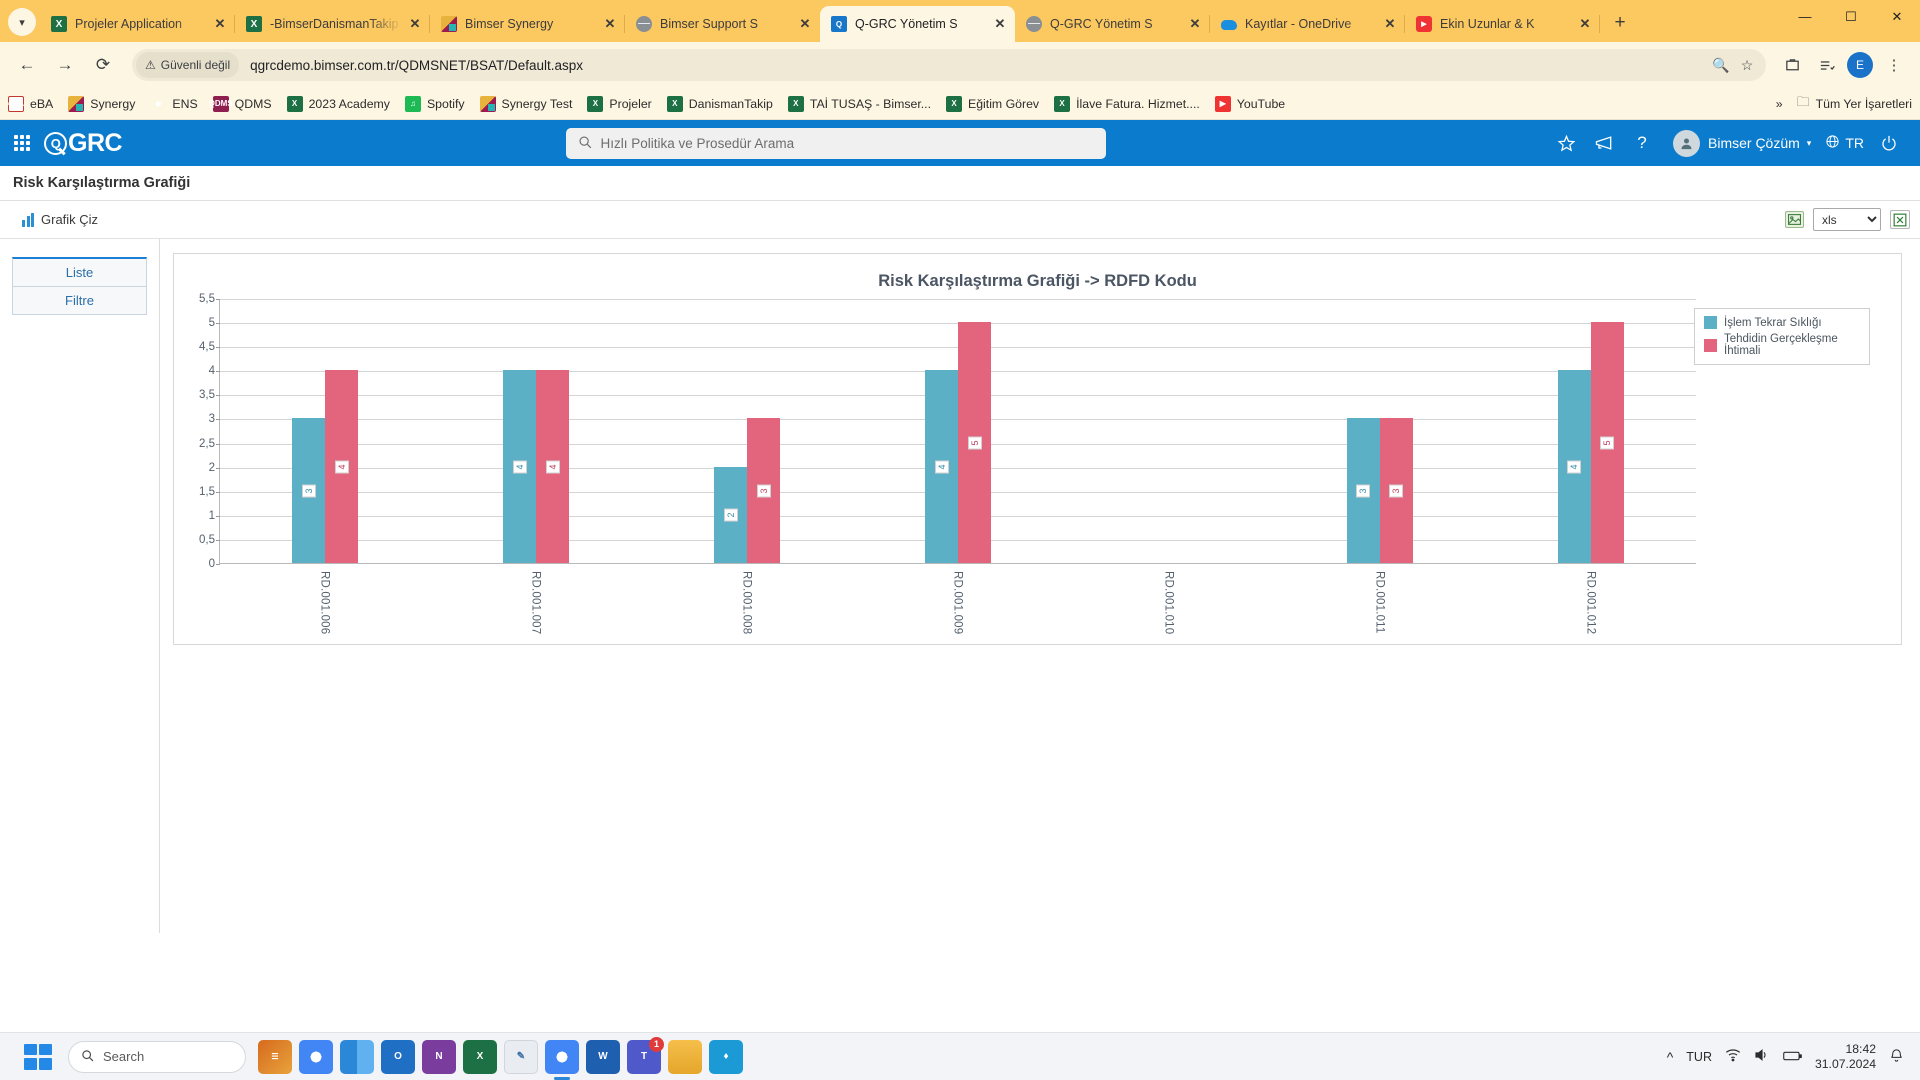 Image resolution: width=1920 pixels, height=1080 pixels. Describe the element at coordinates (22, 22) in the screenshot. I see `tab-search-button: ▾` at that location.